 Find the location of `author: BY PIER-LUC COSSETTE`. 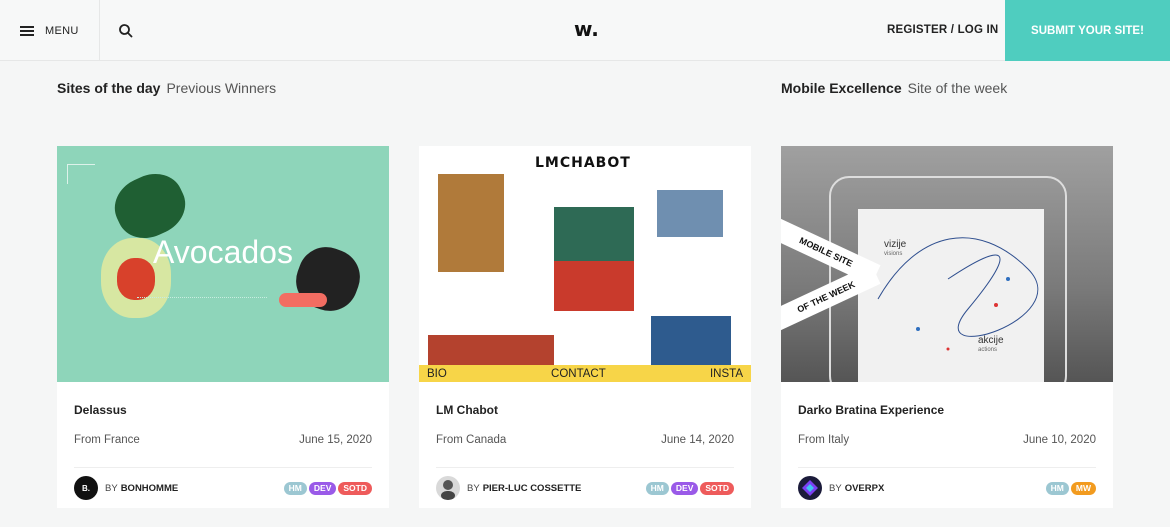

author: BY PIER-LUC COSSETTE is located at coordinates (508, 488).